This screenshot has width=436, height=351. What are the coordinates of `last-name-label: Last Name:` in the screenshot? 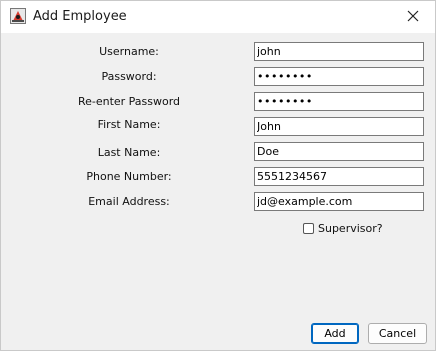 It's located at (129, 152).